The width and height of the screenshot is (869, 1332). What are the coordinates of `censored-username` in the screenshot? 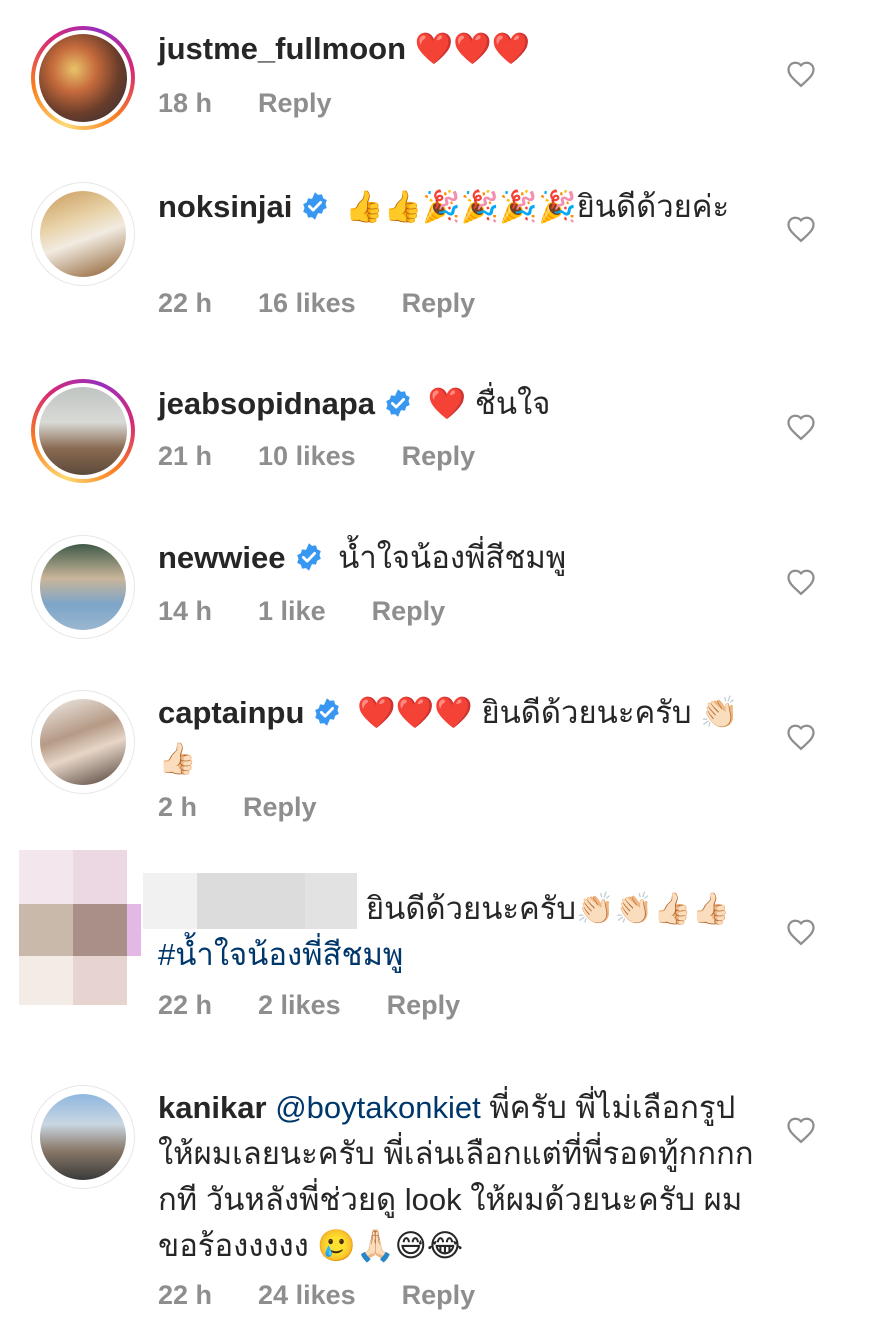 It's located at (250, 901).